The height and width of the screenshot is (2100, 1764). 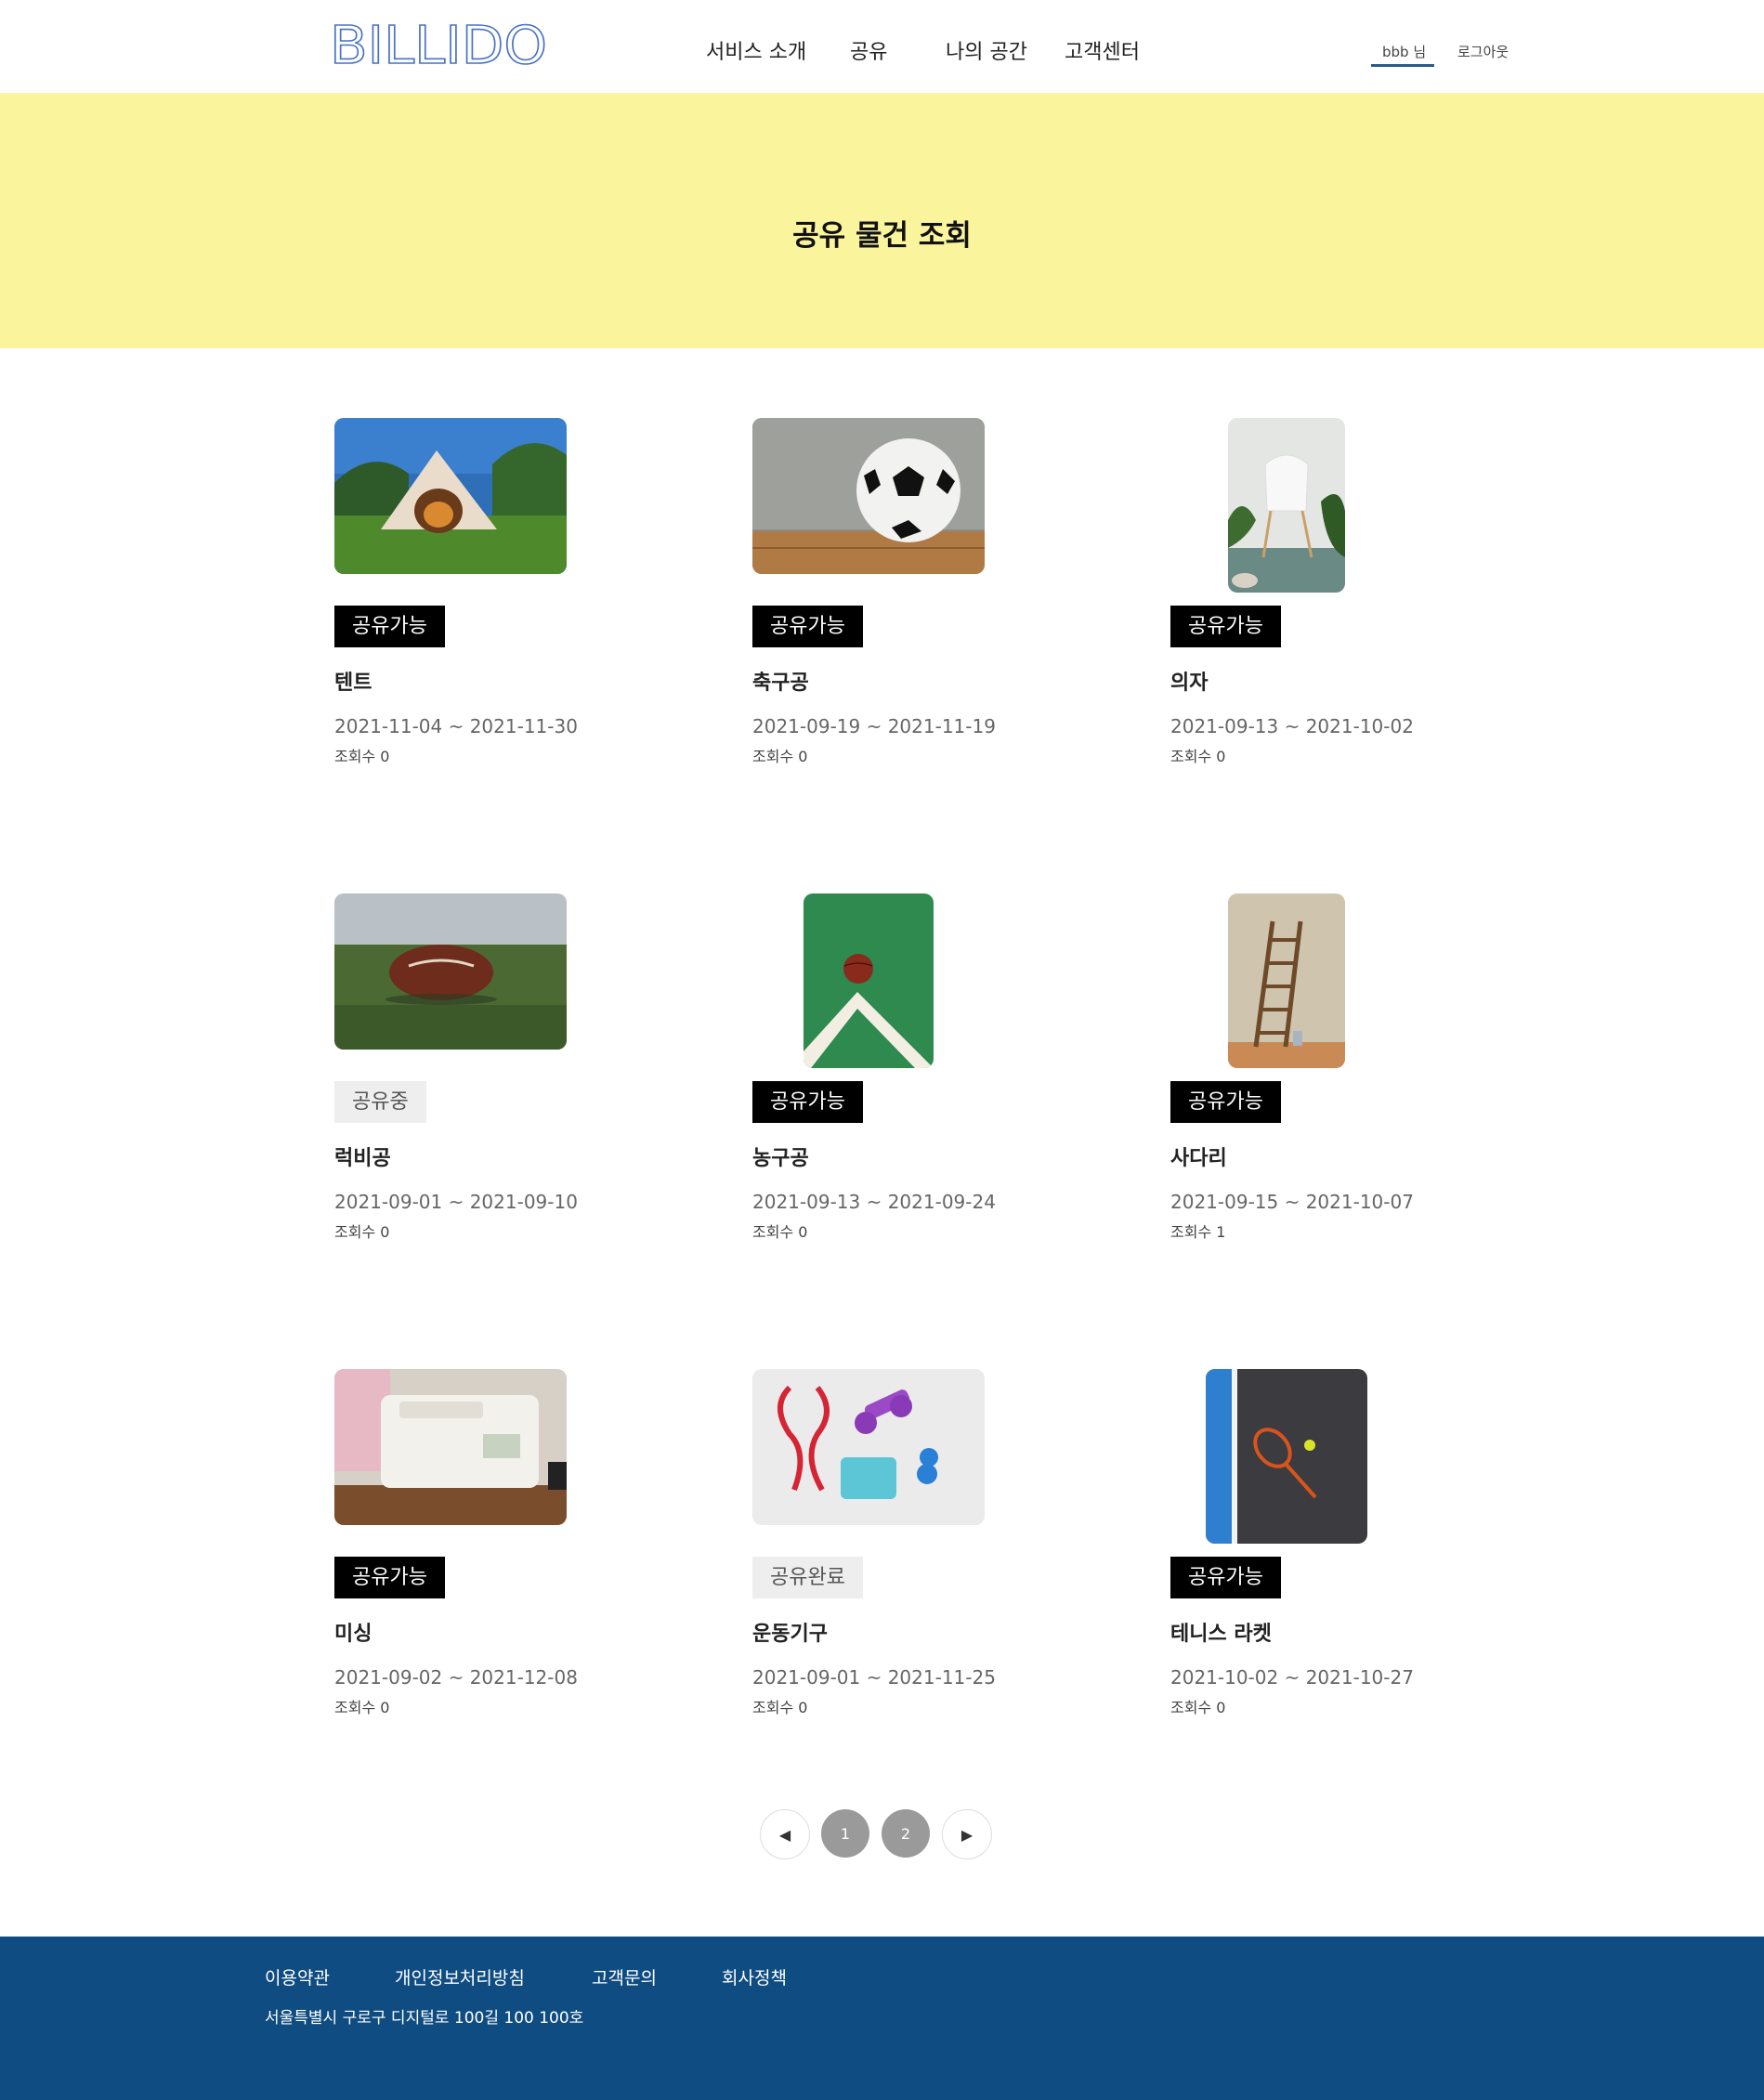 I want to click on nav-share: 공유, so click(x=868, y=50).